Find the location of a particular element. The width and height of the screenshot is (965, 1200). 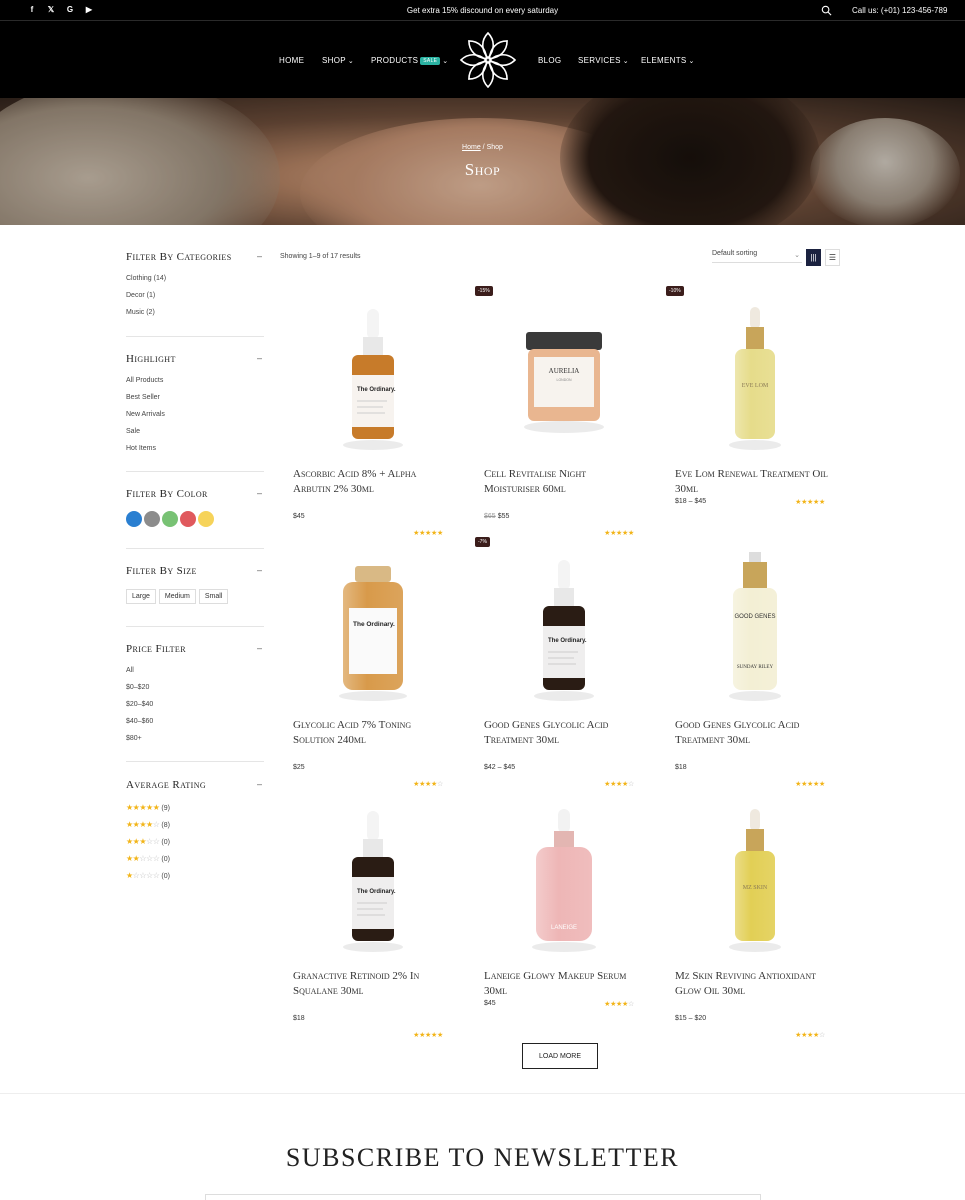

page-hero: Home / Shop Shop is located at coordinates (482, 161).